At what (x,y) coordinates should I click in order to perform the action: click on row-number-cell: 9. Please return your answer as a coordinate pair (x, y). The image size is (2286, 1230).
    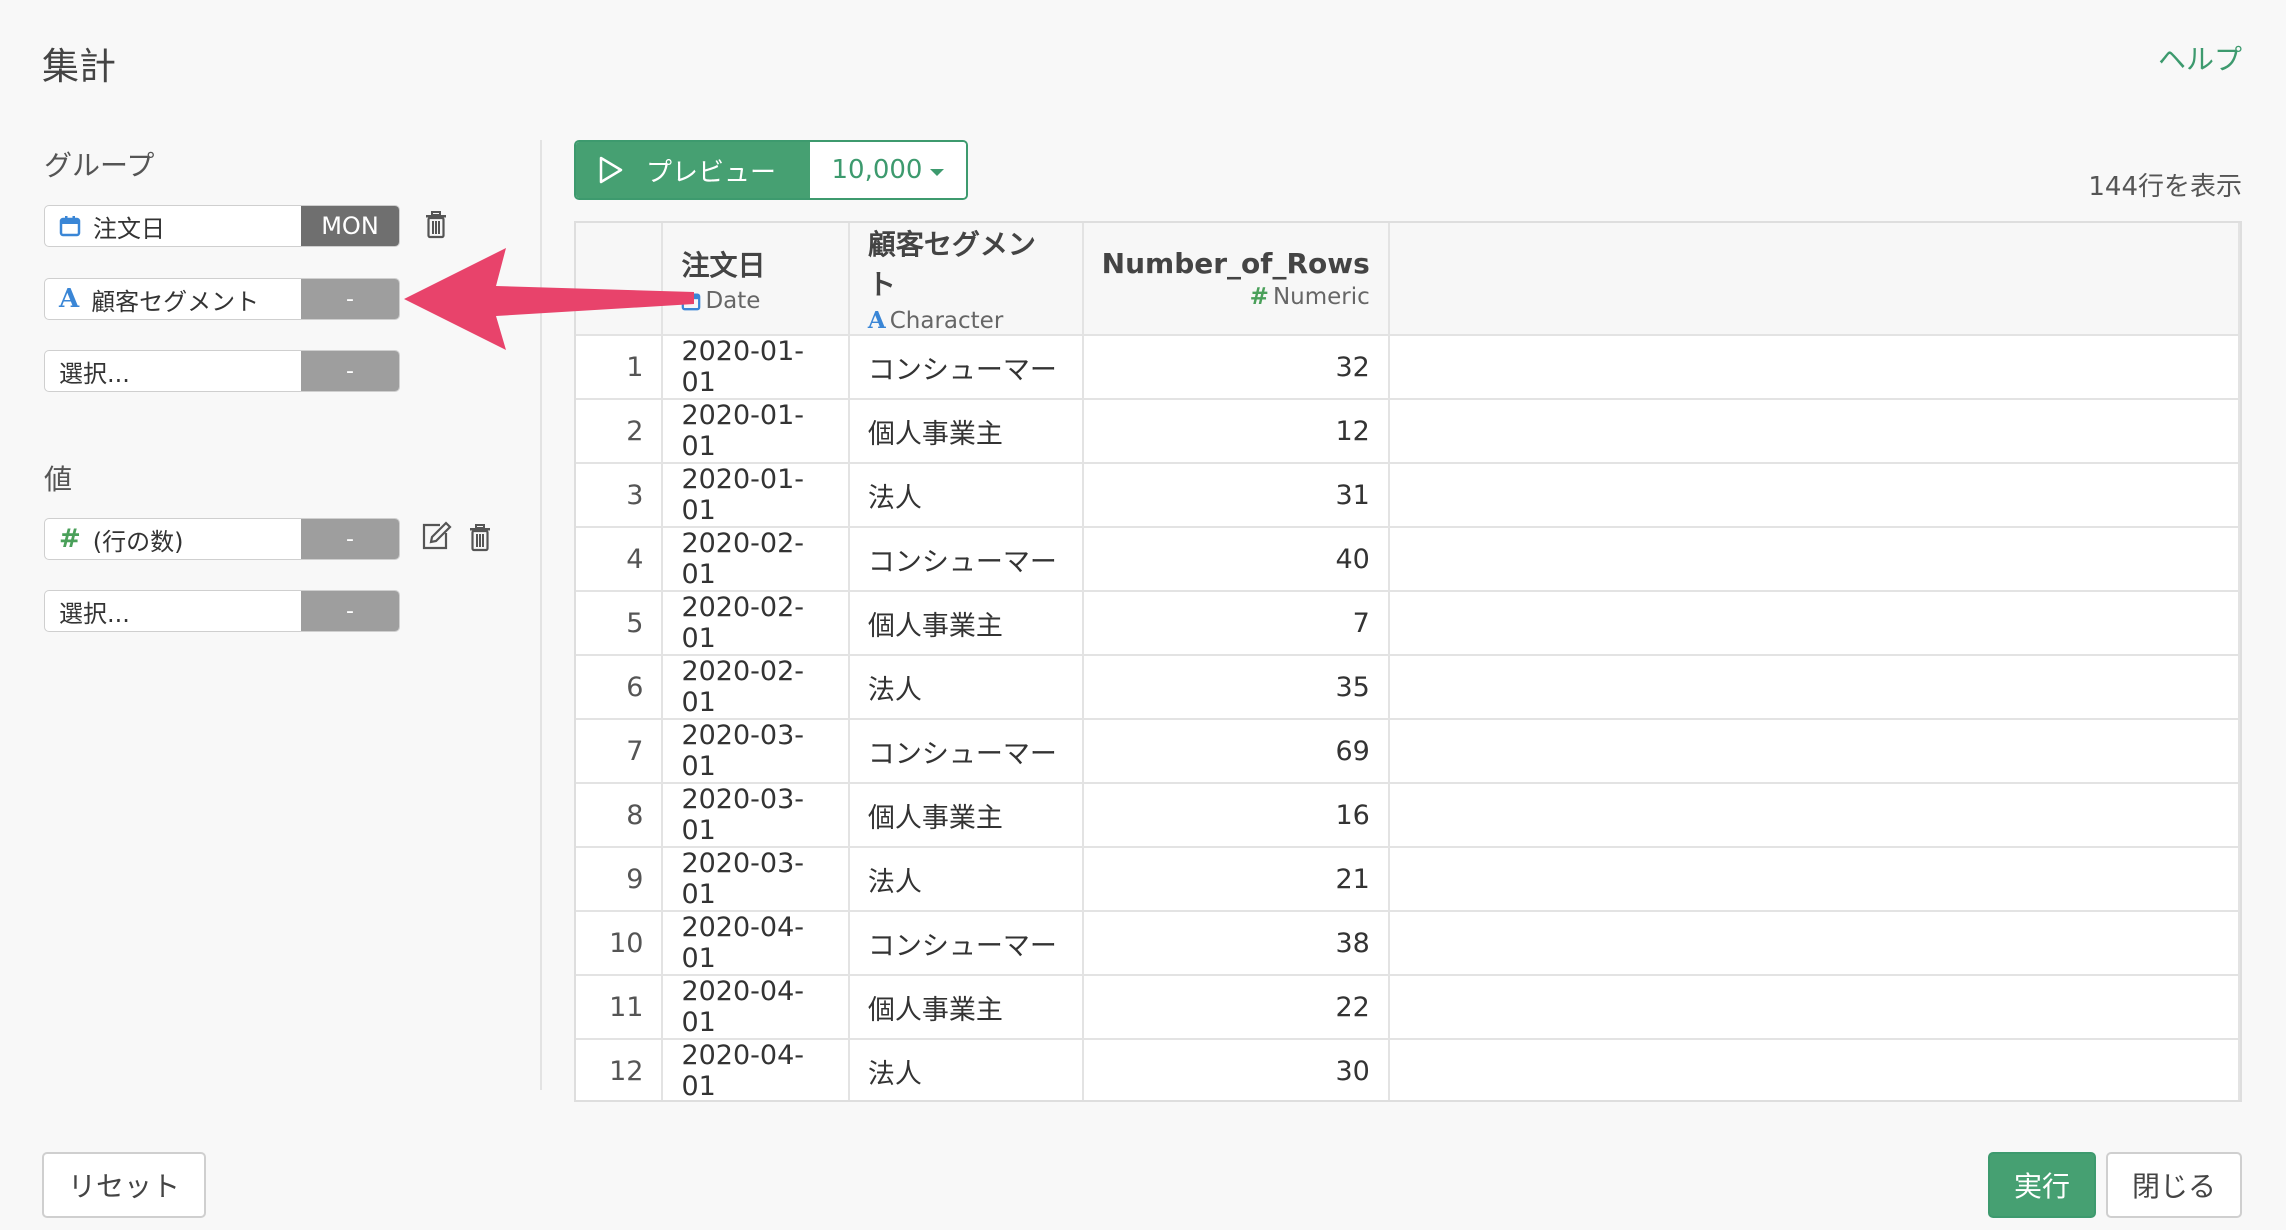
    Looking at the image, I should click on (620, 879).